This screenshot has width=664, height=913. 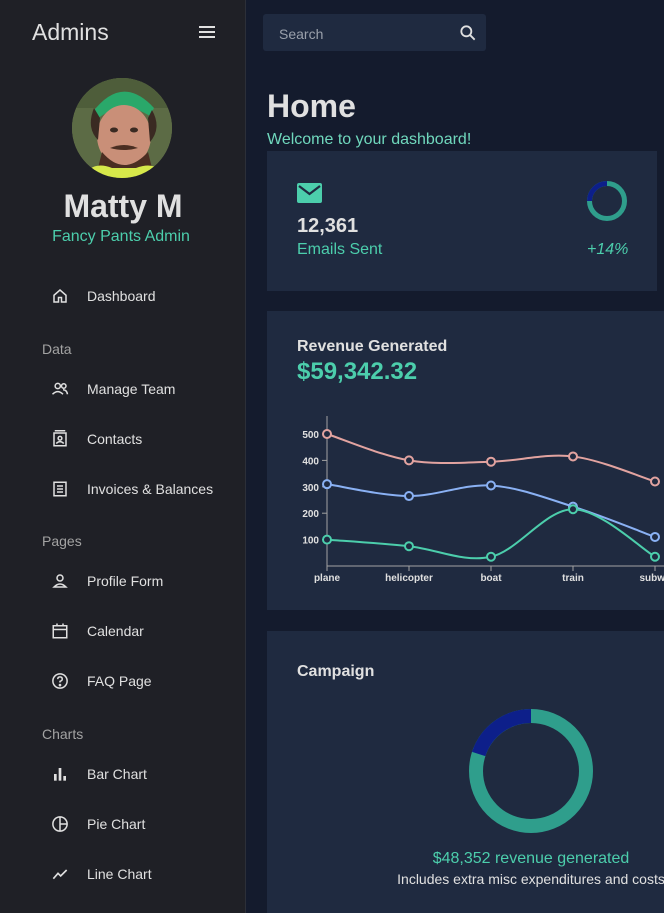 What do you see at coordinates (310, 461) in the screenshot?
I see `y-tick-label: 400` at bounding box center [310, 461].